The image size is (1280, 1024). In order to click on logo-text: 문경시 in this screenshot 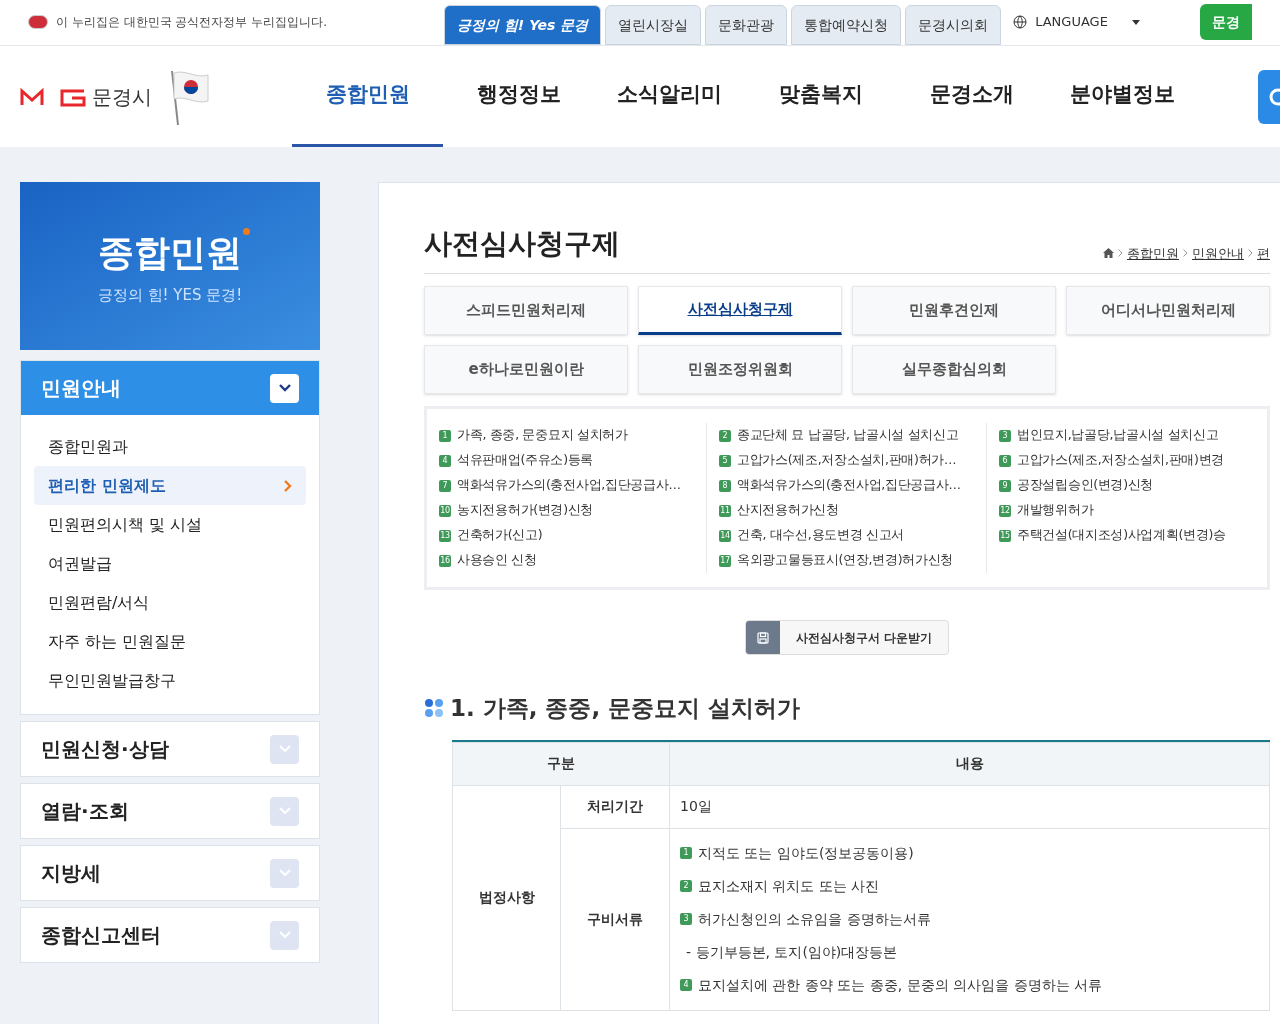, I will do `click(122, 97)`.